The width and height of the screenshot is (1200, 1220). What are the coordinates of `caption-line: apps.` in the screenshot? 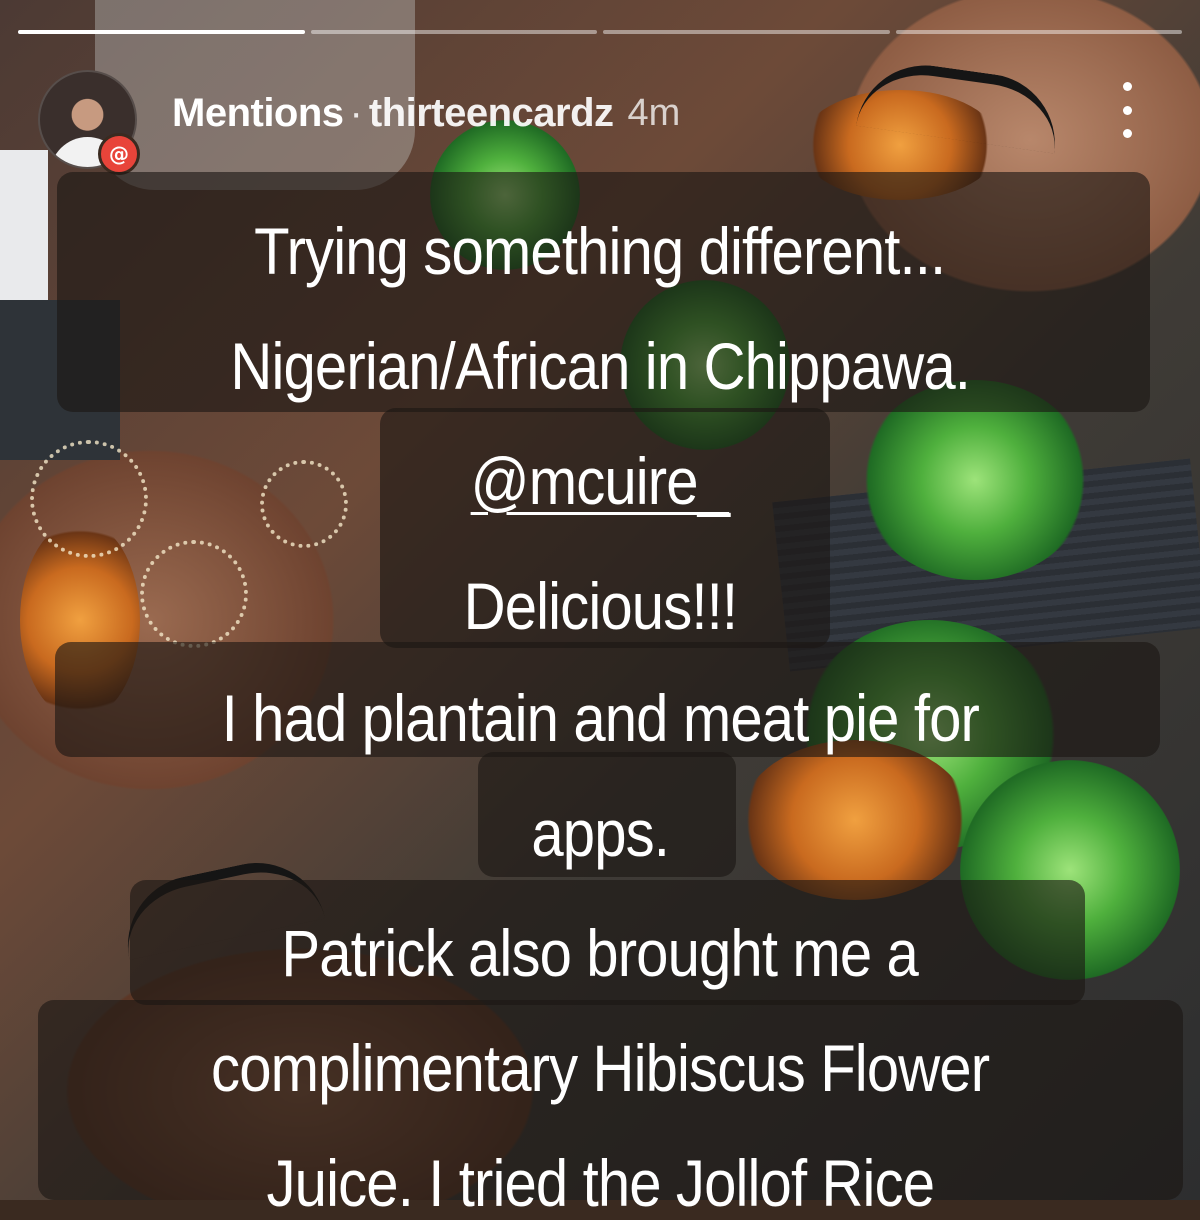 It's located at (600, 833).